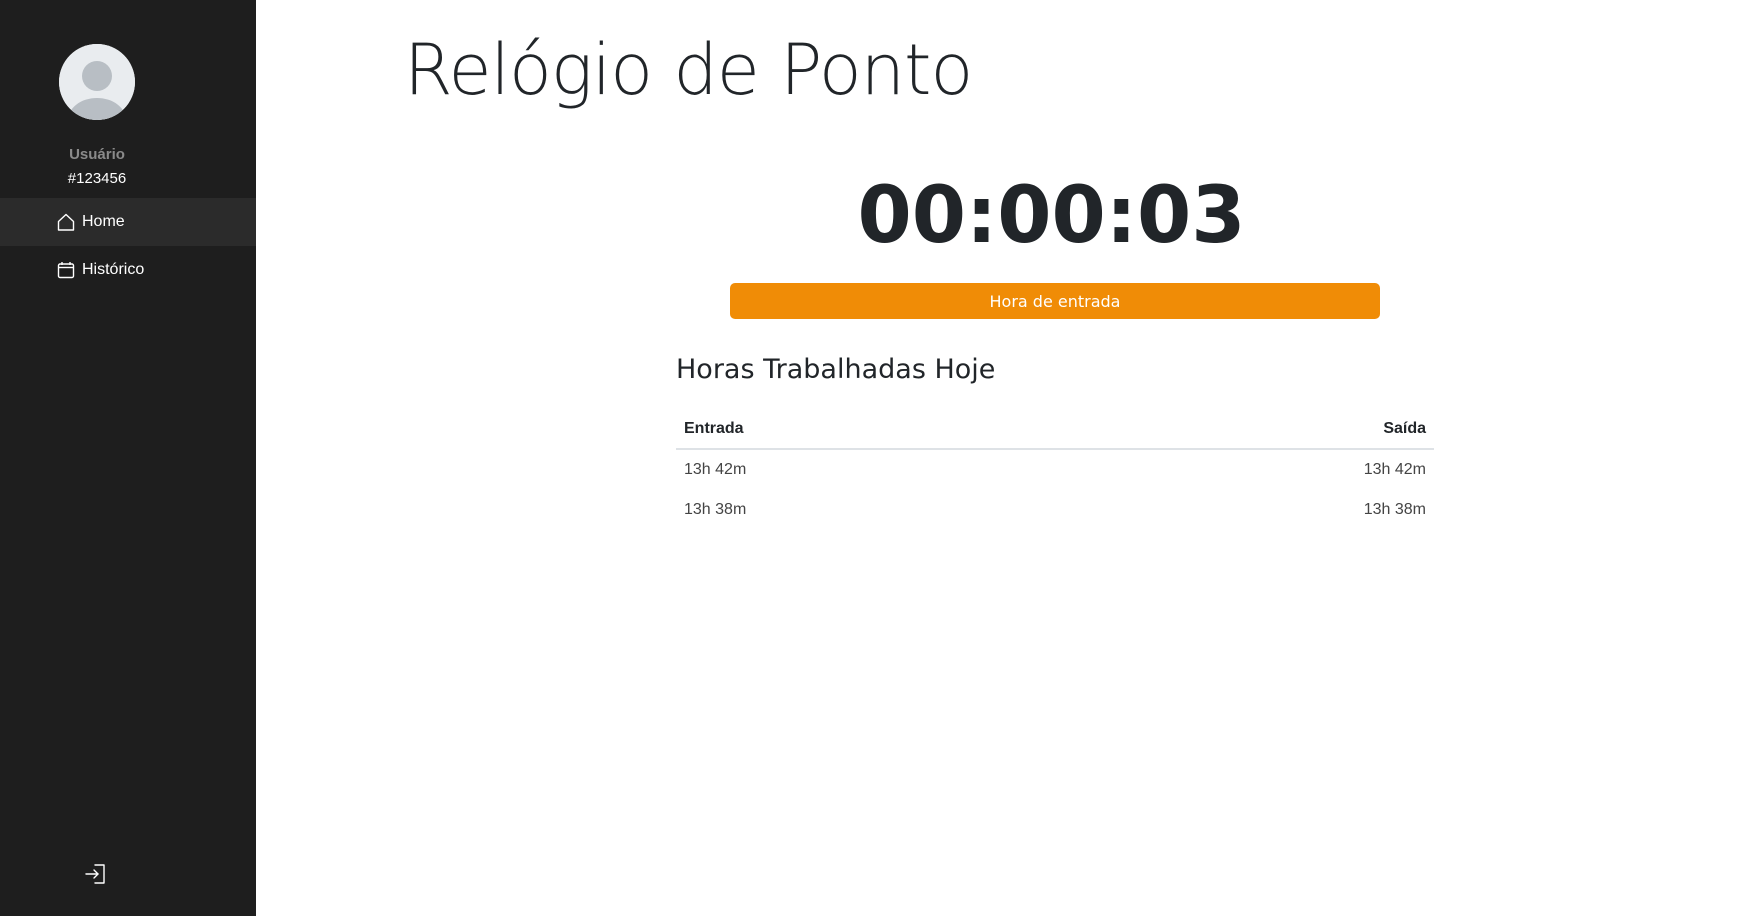 The height and width of the screenshot is (916, 1759). I want to click on sidebar-item-historico: Histórico, so click(128, 270).